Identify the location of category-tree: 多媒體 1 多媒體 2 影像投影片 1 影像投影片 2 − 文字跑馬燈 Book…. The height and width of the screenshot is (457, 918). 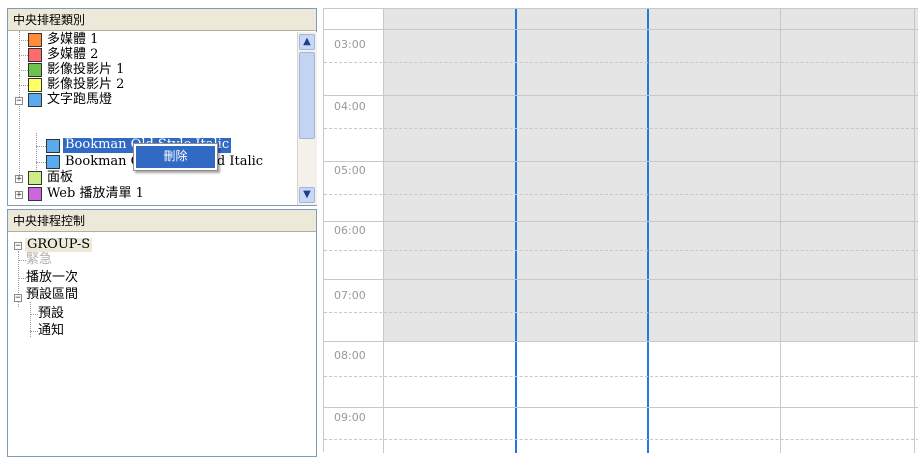
(153, 118).